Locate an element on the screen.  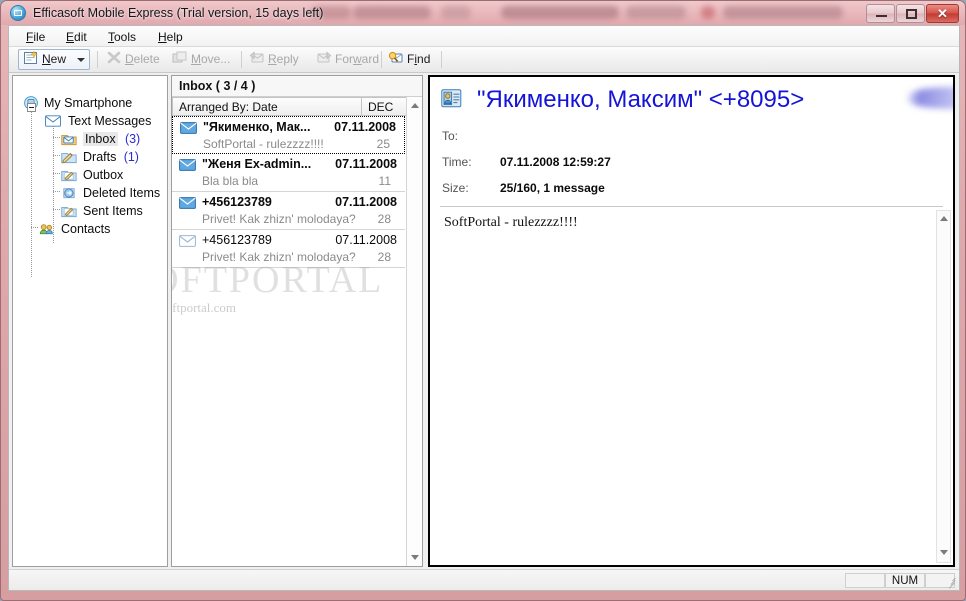
sidebar-item-contacts: Contacts is located at coordinates (74, 229).